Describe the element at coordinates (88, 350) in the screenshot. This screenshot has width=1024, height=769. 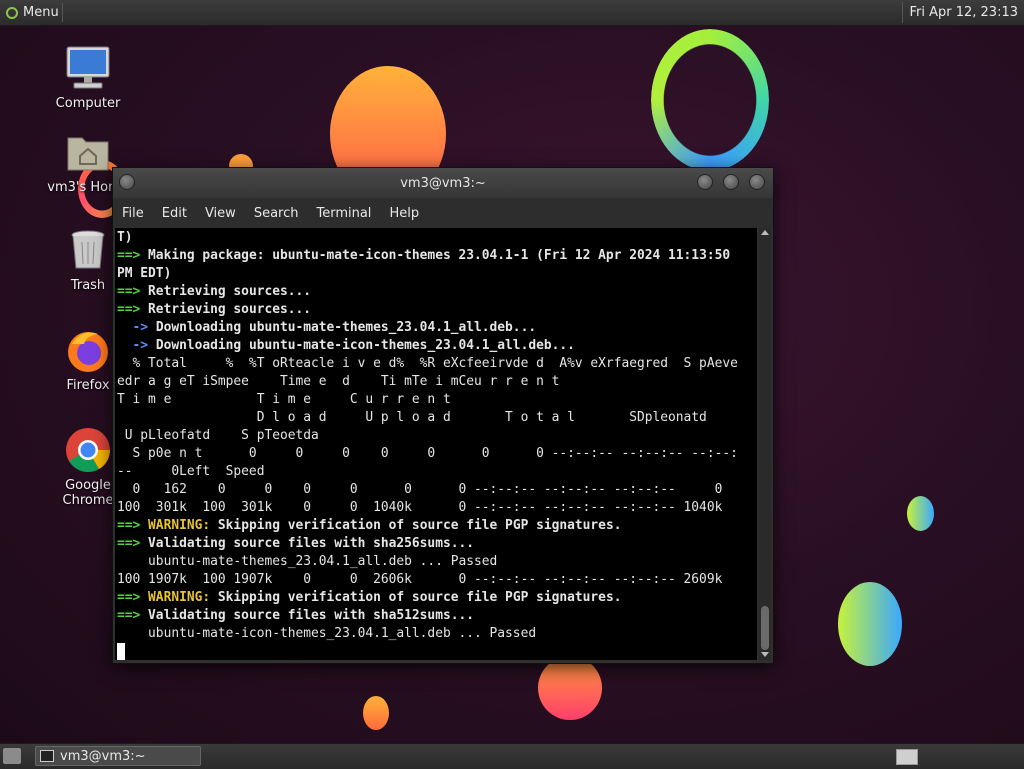
I see `firefox-icon` at that location.